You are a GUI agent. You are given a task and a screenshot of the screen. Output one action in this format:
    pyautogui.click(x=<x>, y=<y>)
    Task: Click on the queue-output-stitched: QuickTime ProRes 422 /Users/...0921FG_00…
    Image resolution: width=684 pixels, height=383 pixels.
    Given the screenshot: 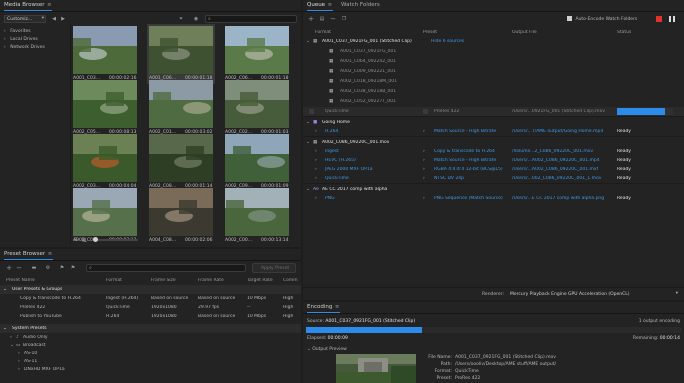 What is the action you would take?
    pyautogui.click(x=493, y=111)
    